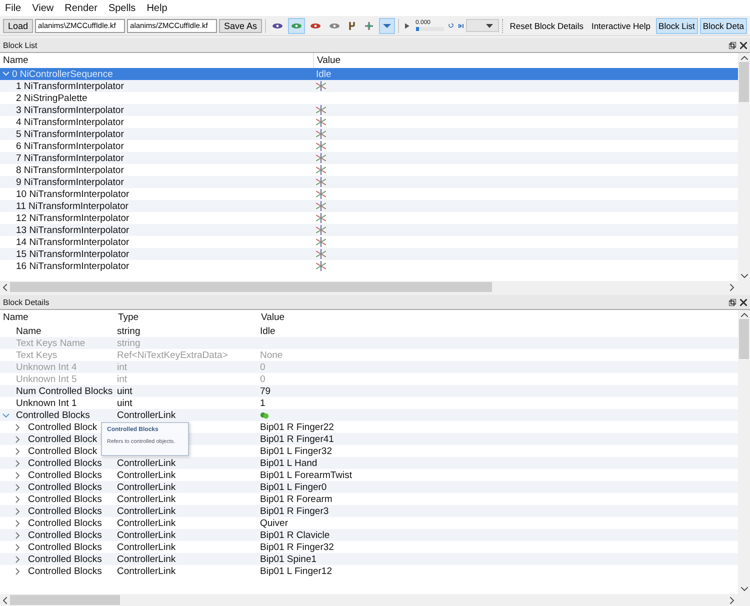 This screenshot has width=750, height=606. Describe the element at coordinates (46, 379) in the screenshot. I see `field-name: Unknown Int 5` at that location.